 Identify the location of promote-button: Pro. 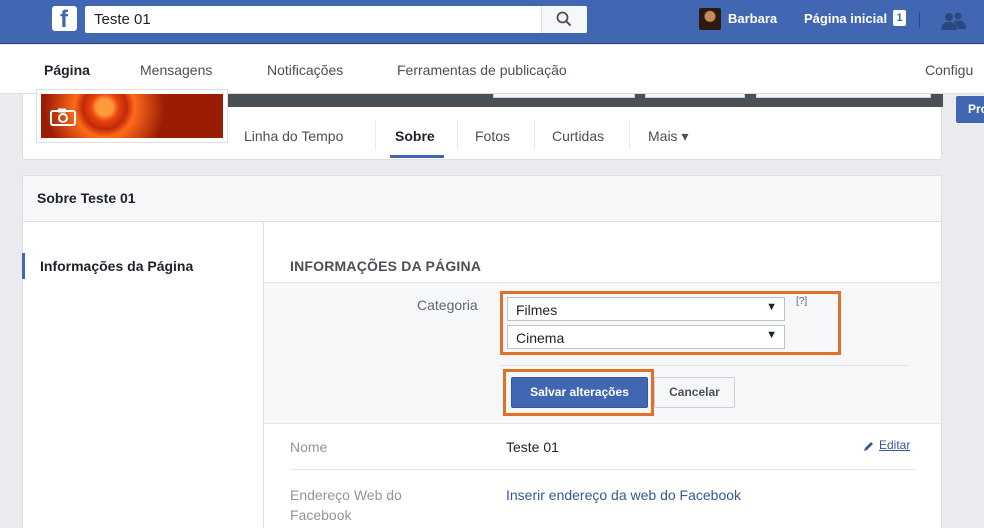
(970, 109).